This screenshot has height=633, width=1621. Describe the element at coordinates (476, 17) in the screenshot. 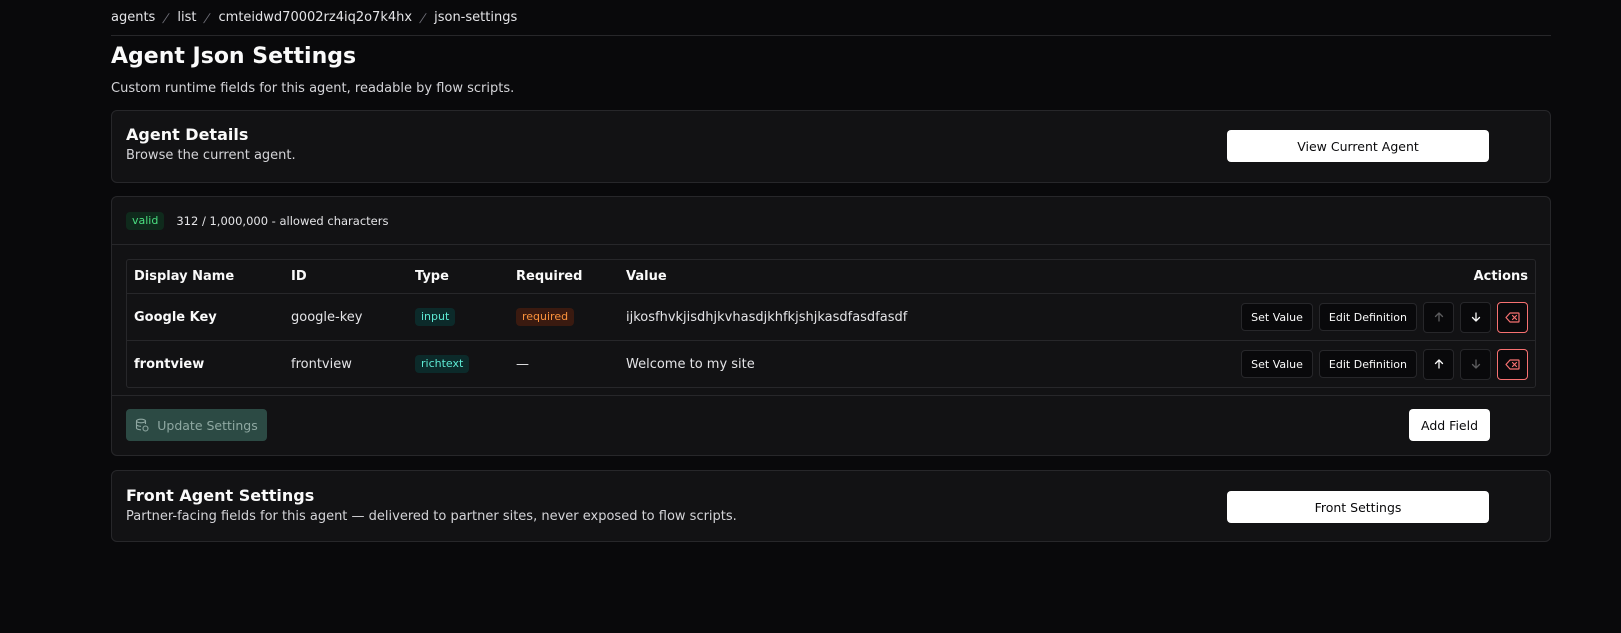

I see `breadcrumb-item-current: json-settings` at that location.